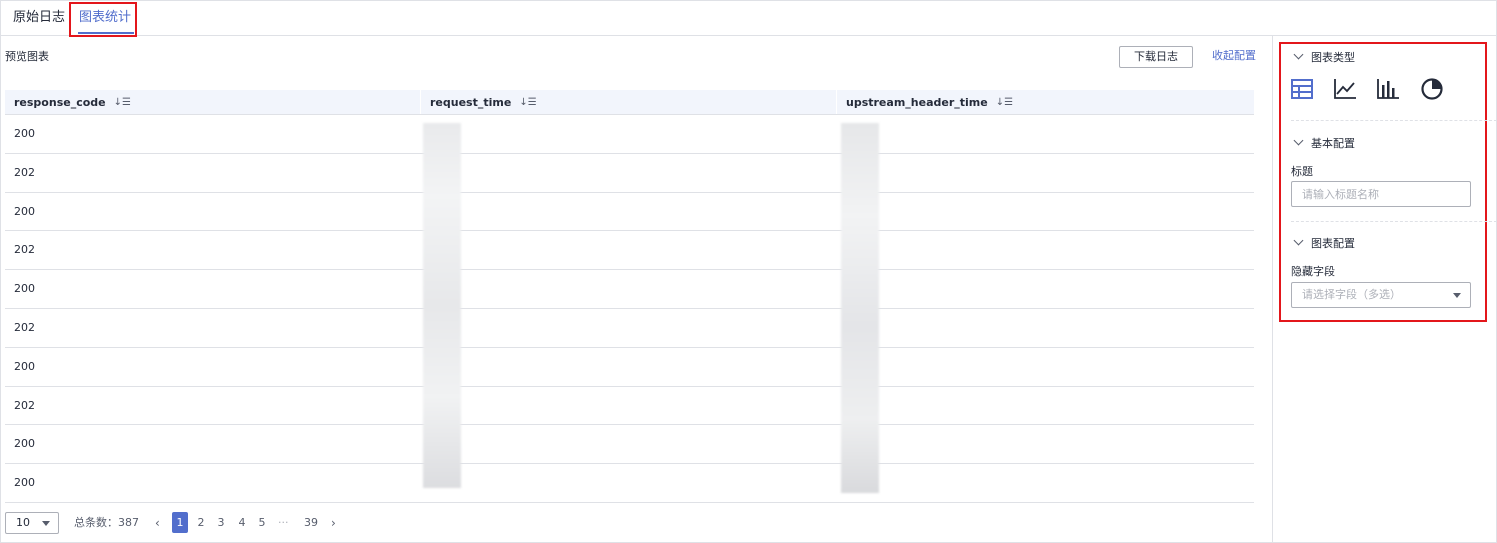  I want to click on section-chart-config: 图表配置, so click(1324, 243).